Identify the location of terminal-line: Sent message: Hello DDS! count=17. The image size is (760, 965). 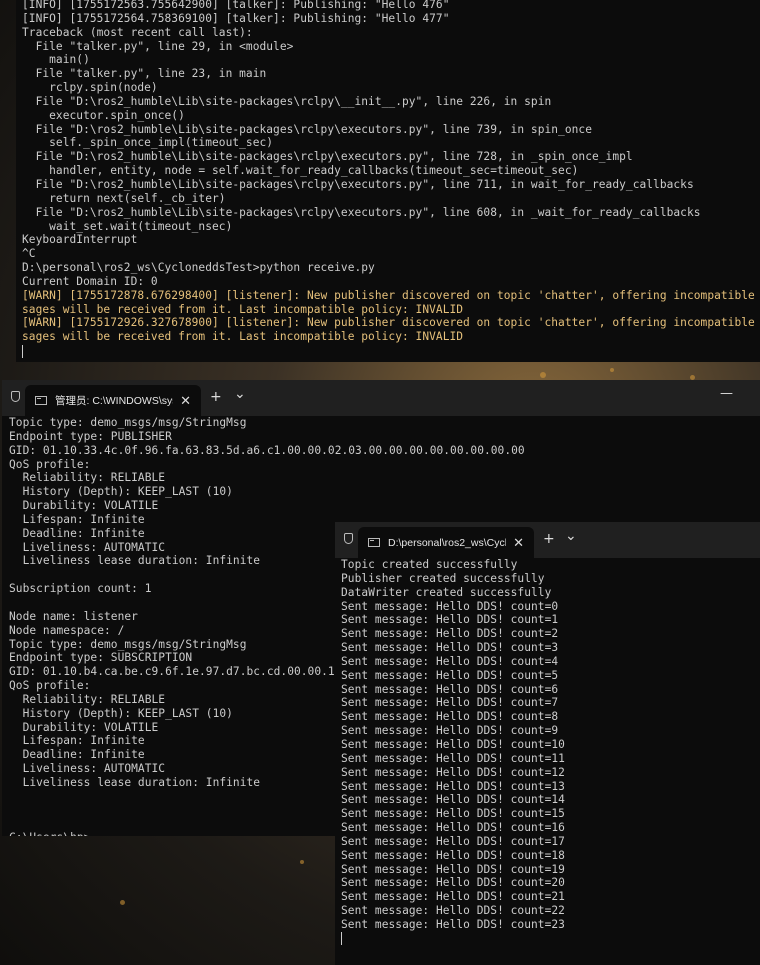
(453, 841).